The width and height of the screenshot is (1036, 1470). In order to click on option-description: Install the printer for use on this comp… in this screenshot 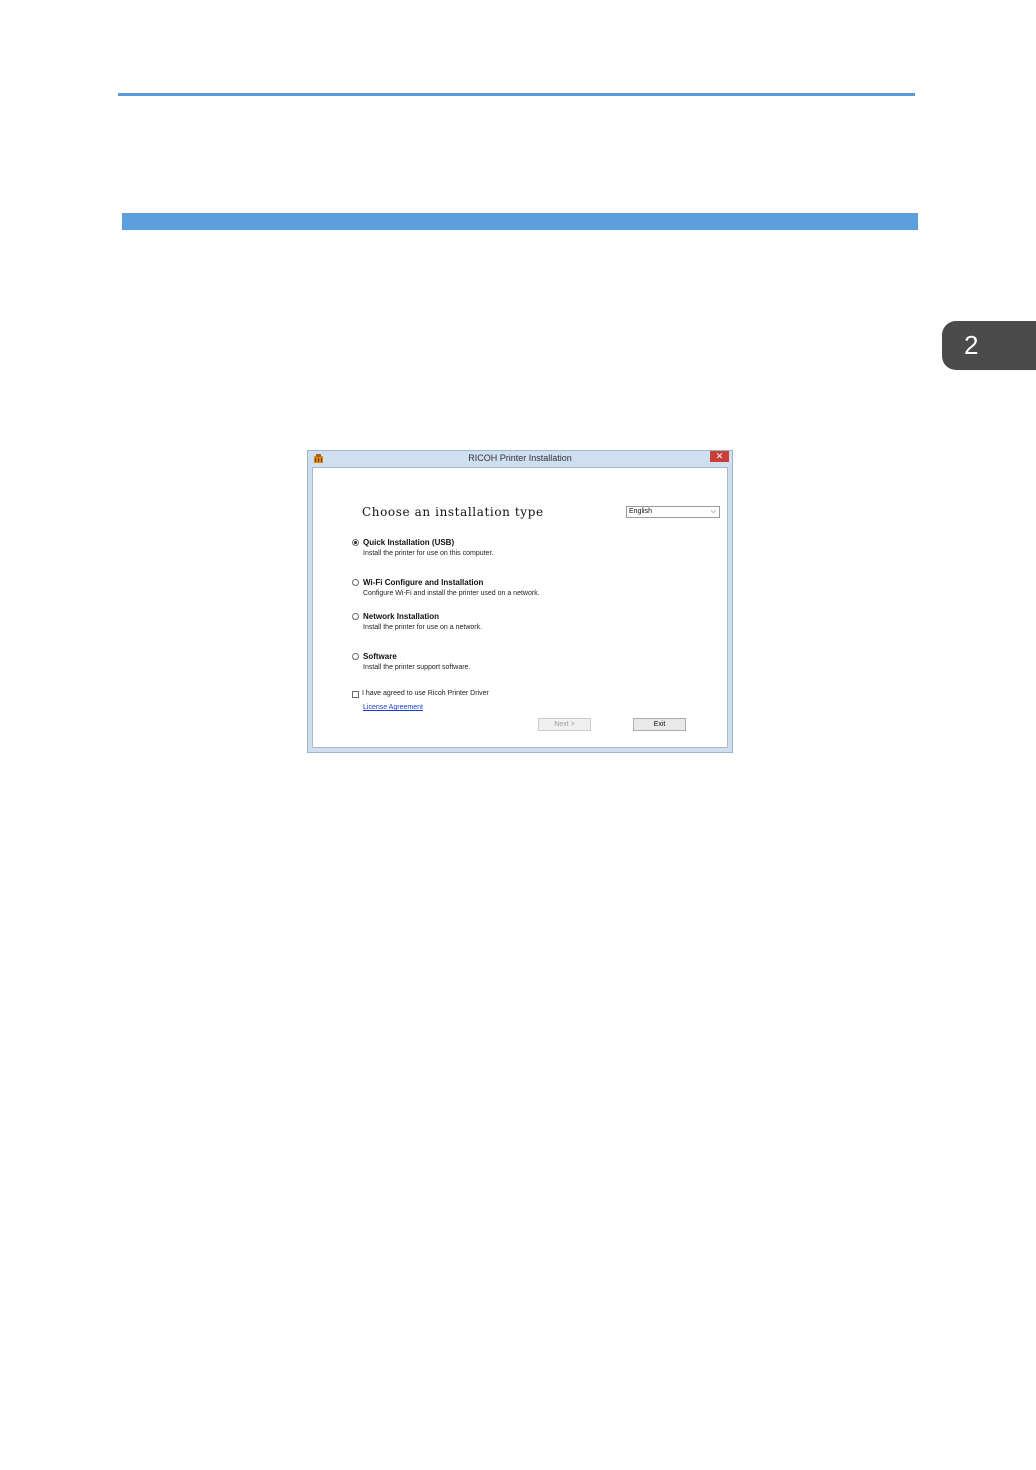, I will do `click(428, 553)`.